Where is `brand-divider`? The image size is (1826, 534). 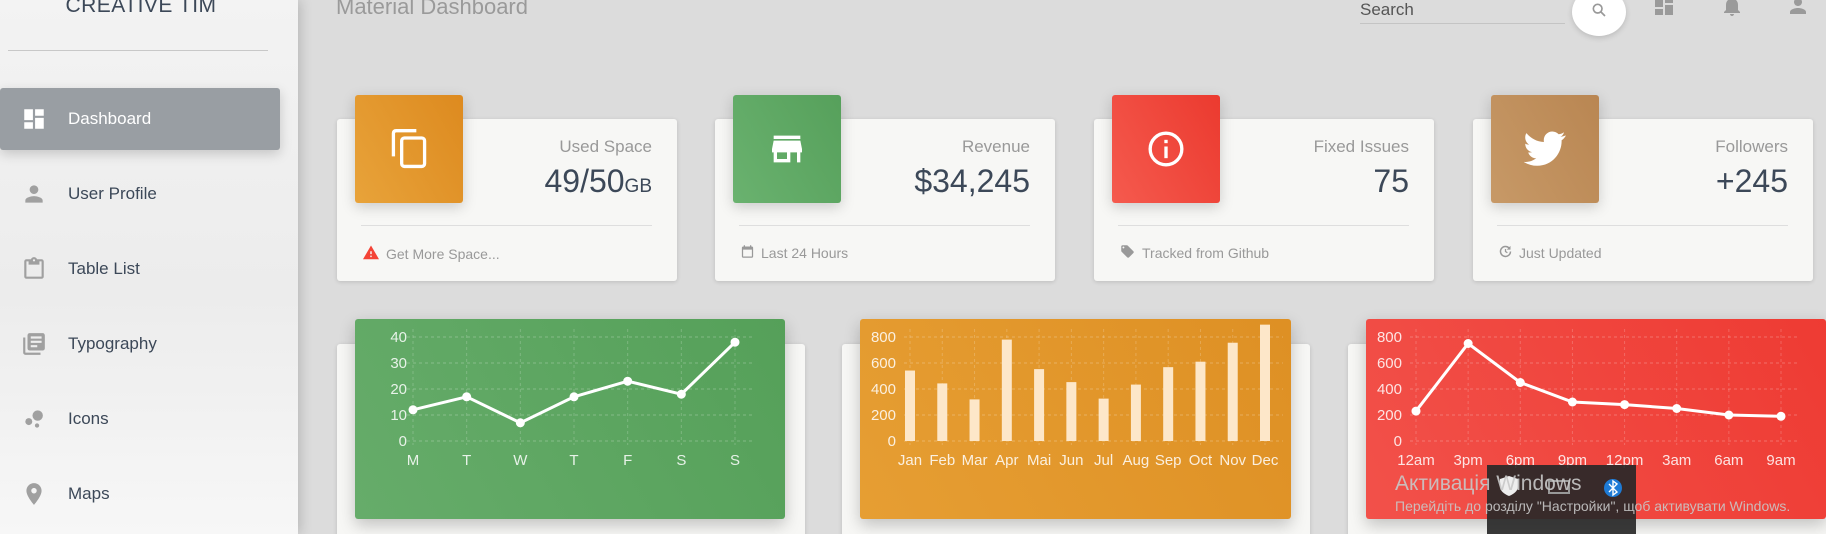
brand-divider is located at coordinates (138, 50).